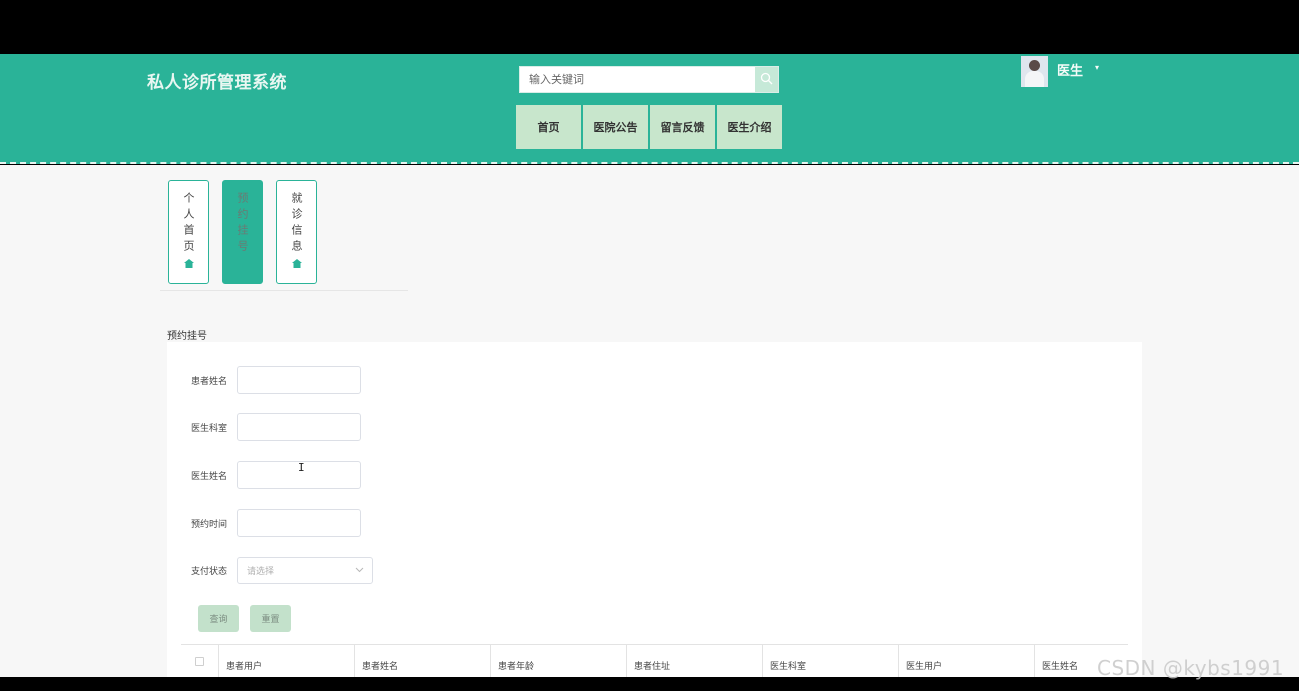 This screenshot has height=691, width=1299. I want to click on table-header: 患者用户 患者姓名 患者年龄 患者住址 医生科室 医生用户 医生姓名, so click(654, 661).